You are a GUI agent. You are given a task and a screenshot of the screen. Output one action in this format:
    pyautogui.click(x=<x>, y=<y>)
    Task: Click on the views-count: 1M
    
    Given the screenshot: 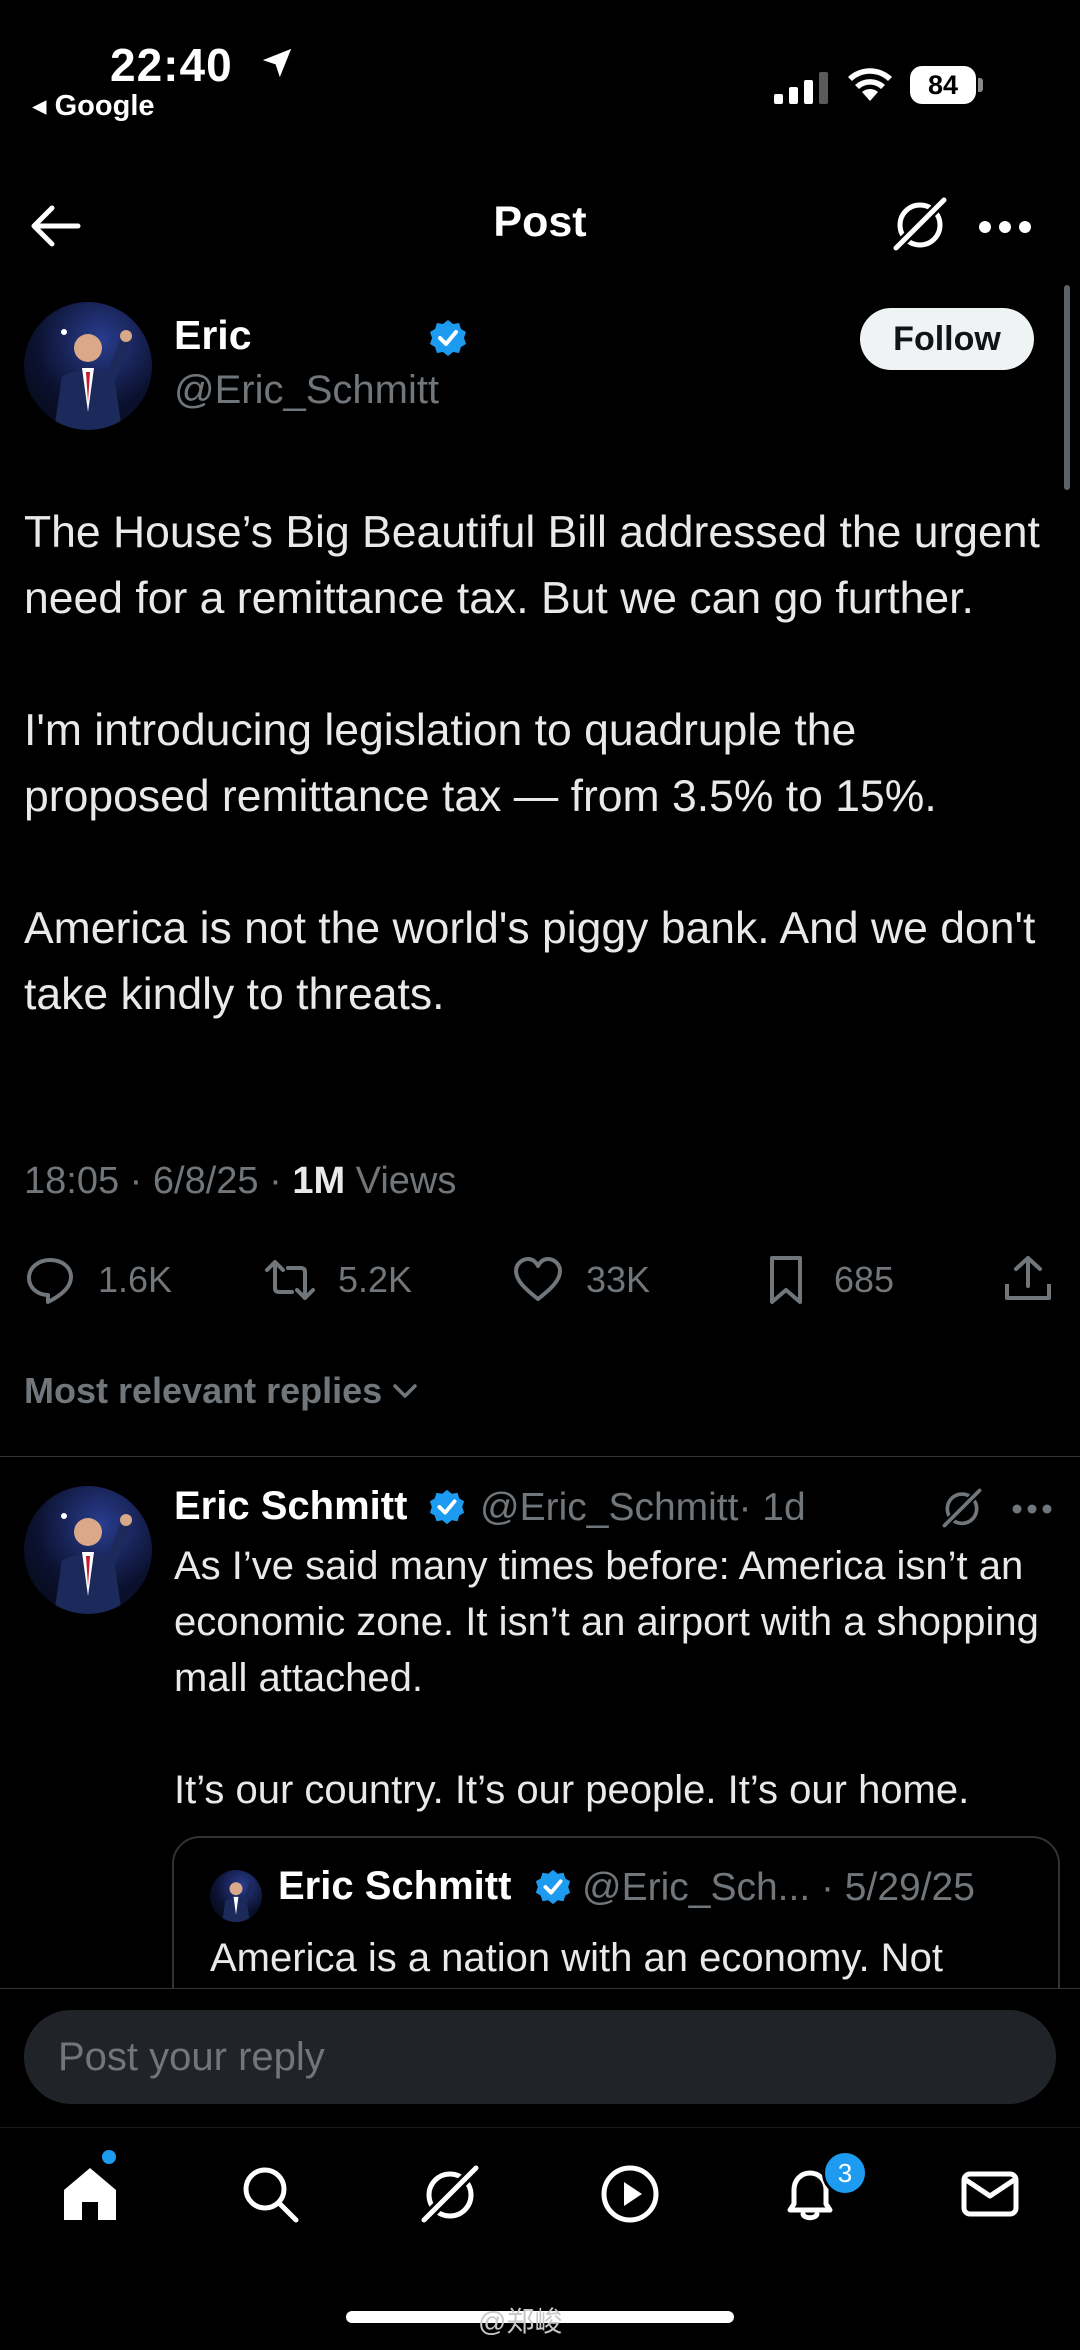 What is the action you would take?
    pyautogui.click(x=319, y=1181)
    